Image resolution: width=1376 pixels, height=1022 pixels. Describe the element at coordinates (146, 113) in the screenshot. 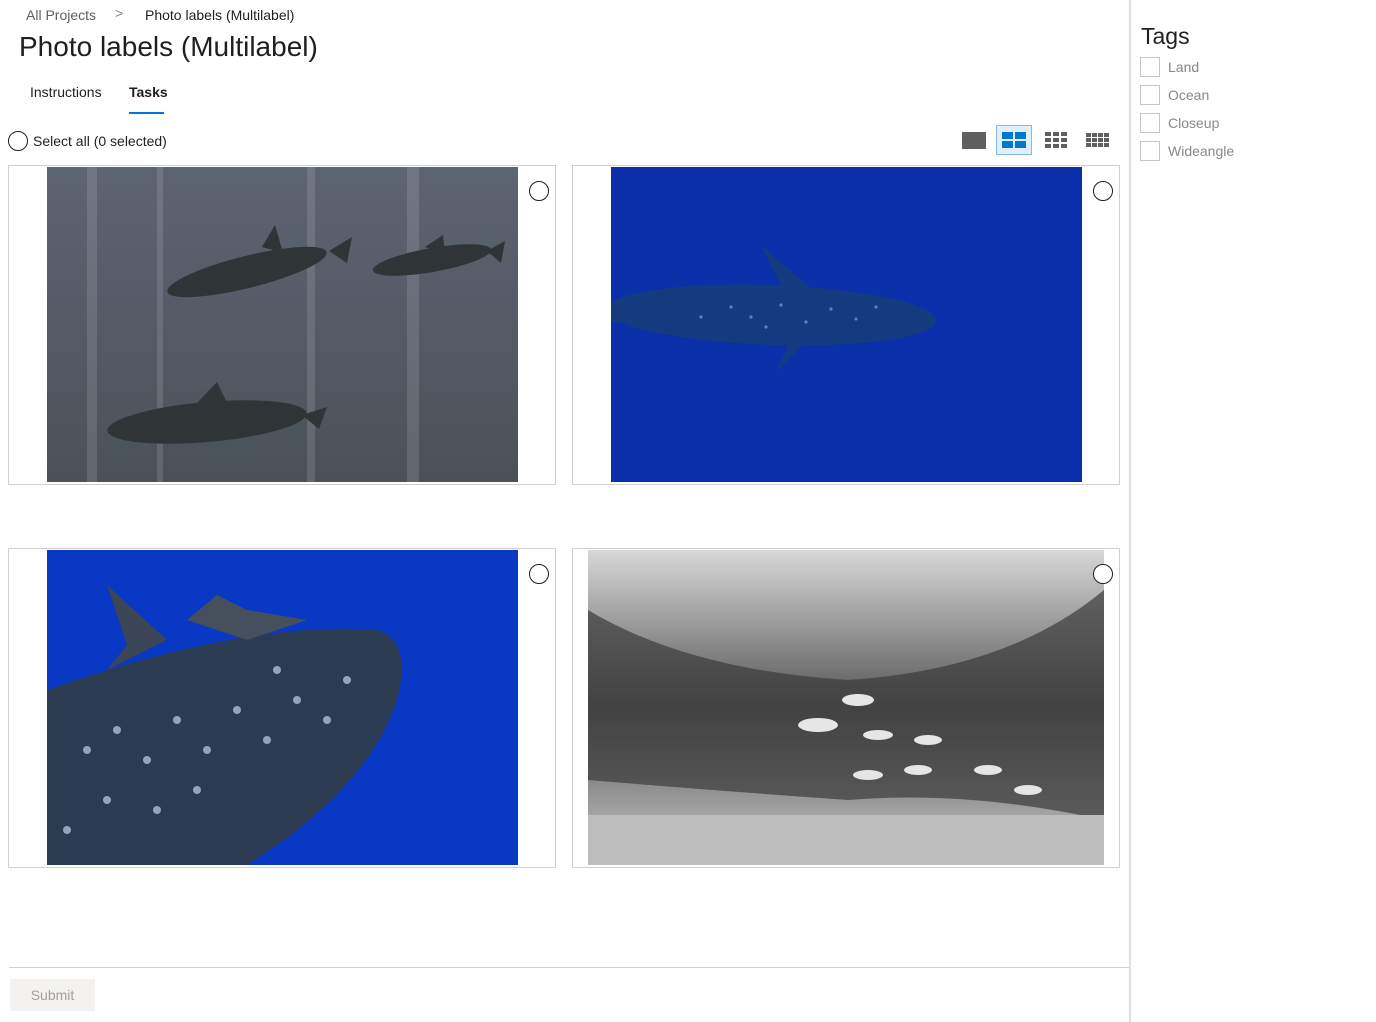

I see `active-tab-indicator` at that location.